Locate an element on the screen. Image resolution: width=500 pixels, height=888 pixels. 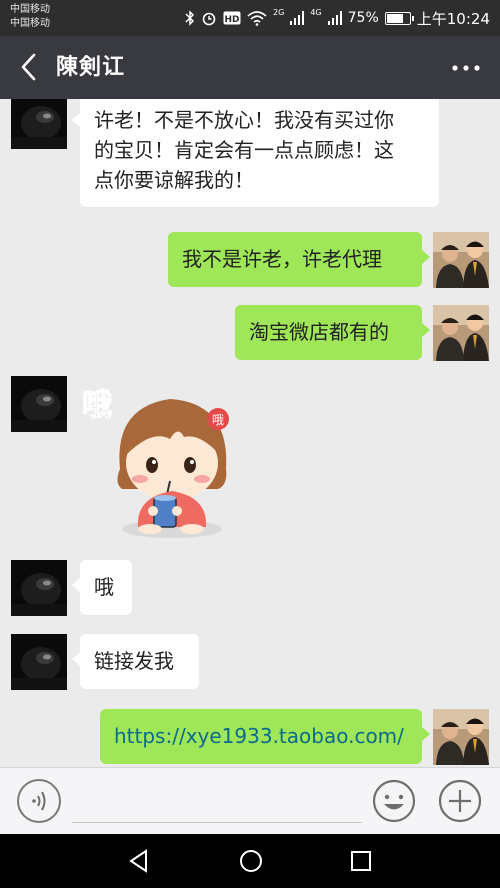
message-text: 淘宝微店都有的 is located at coordinates (319, 332).